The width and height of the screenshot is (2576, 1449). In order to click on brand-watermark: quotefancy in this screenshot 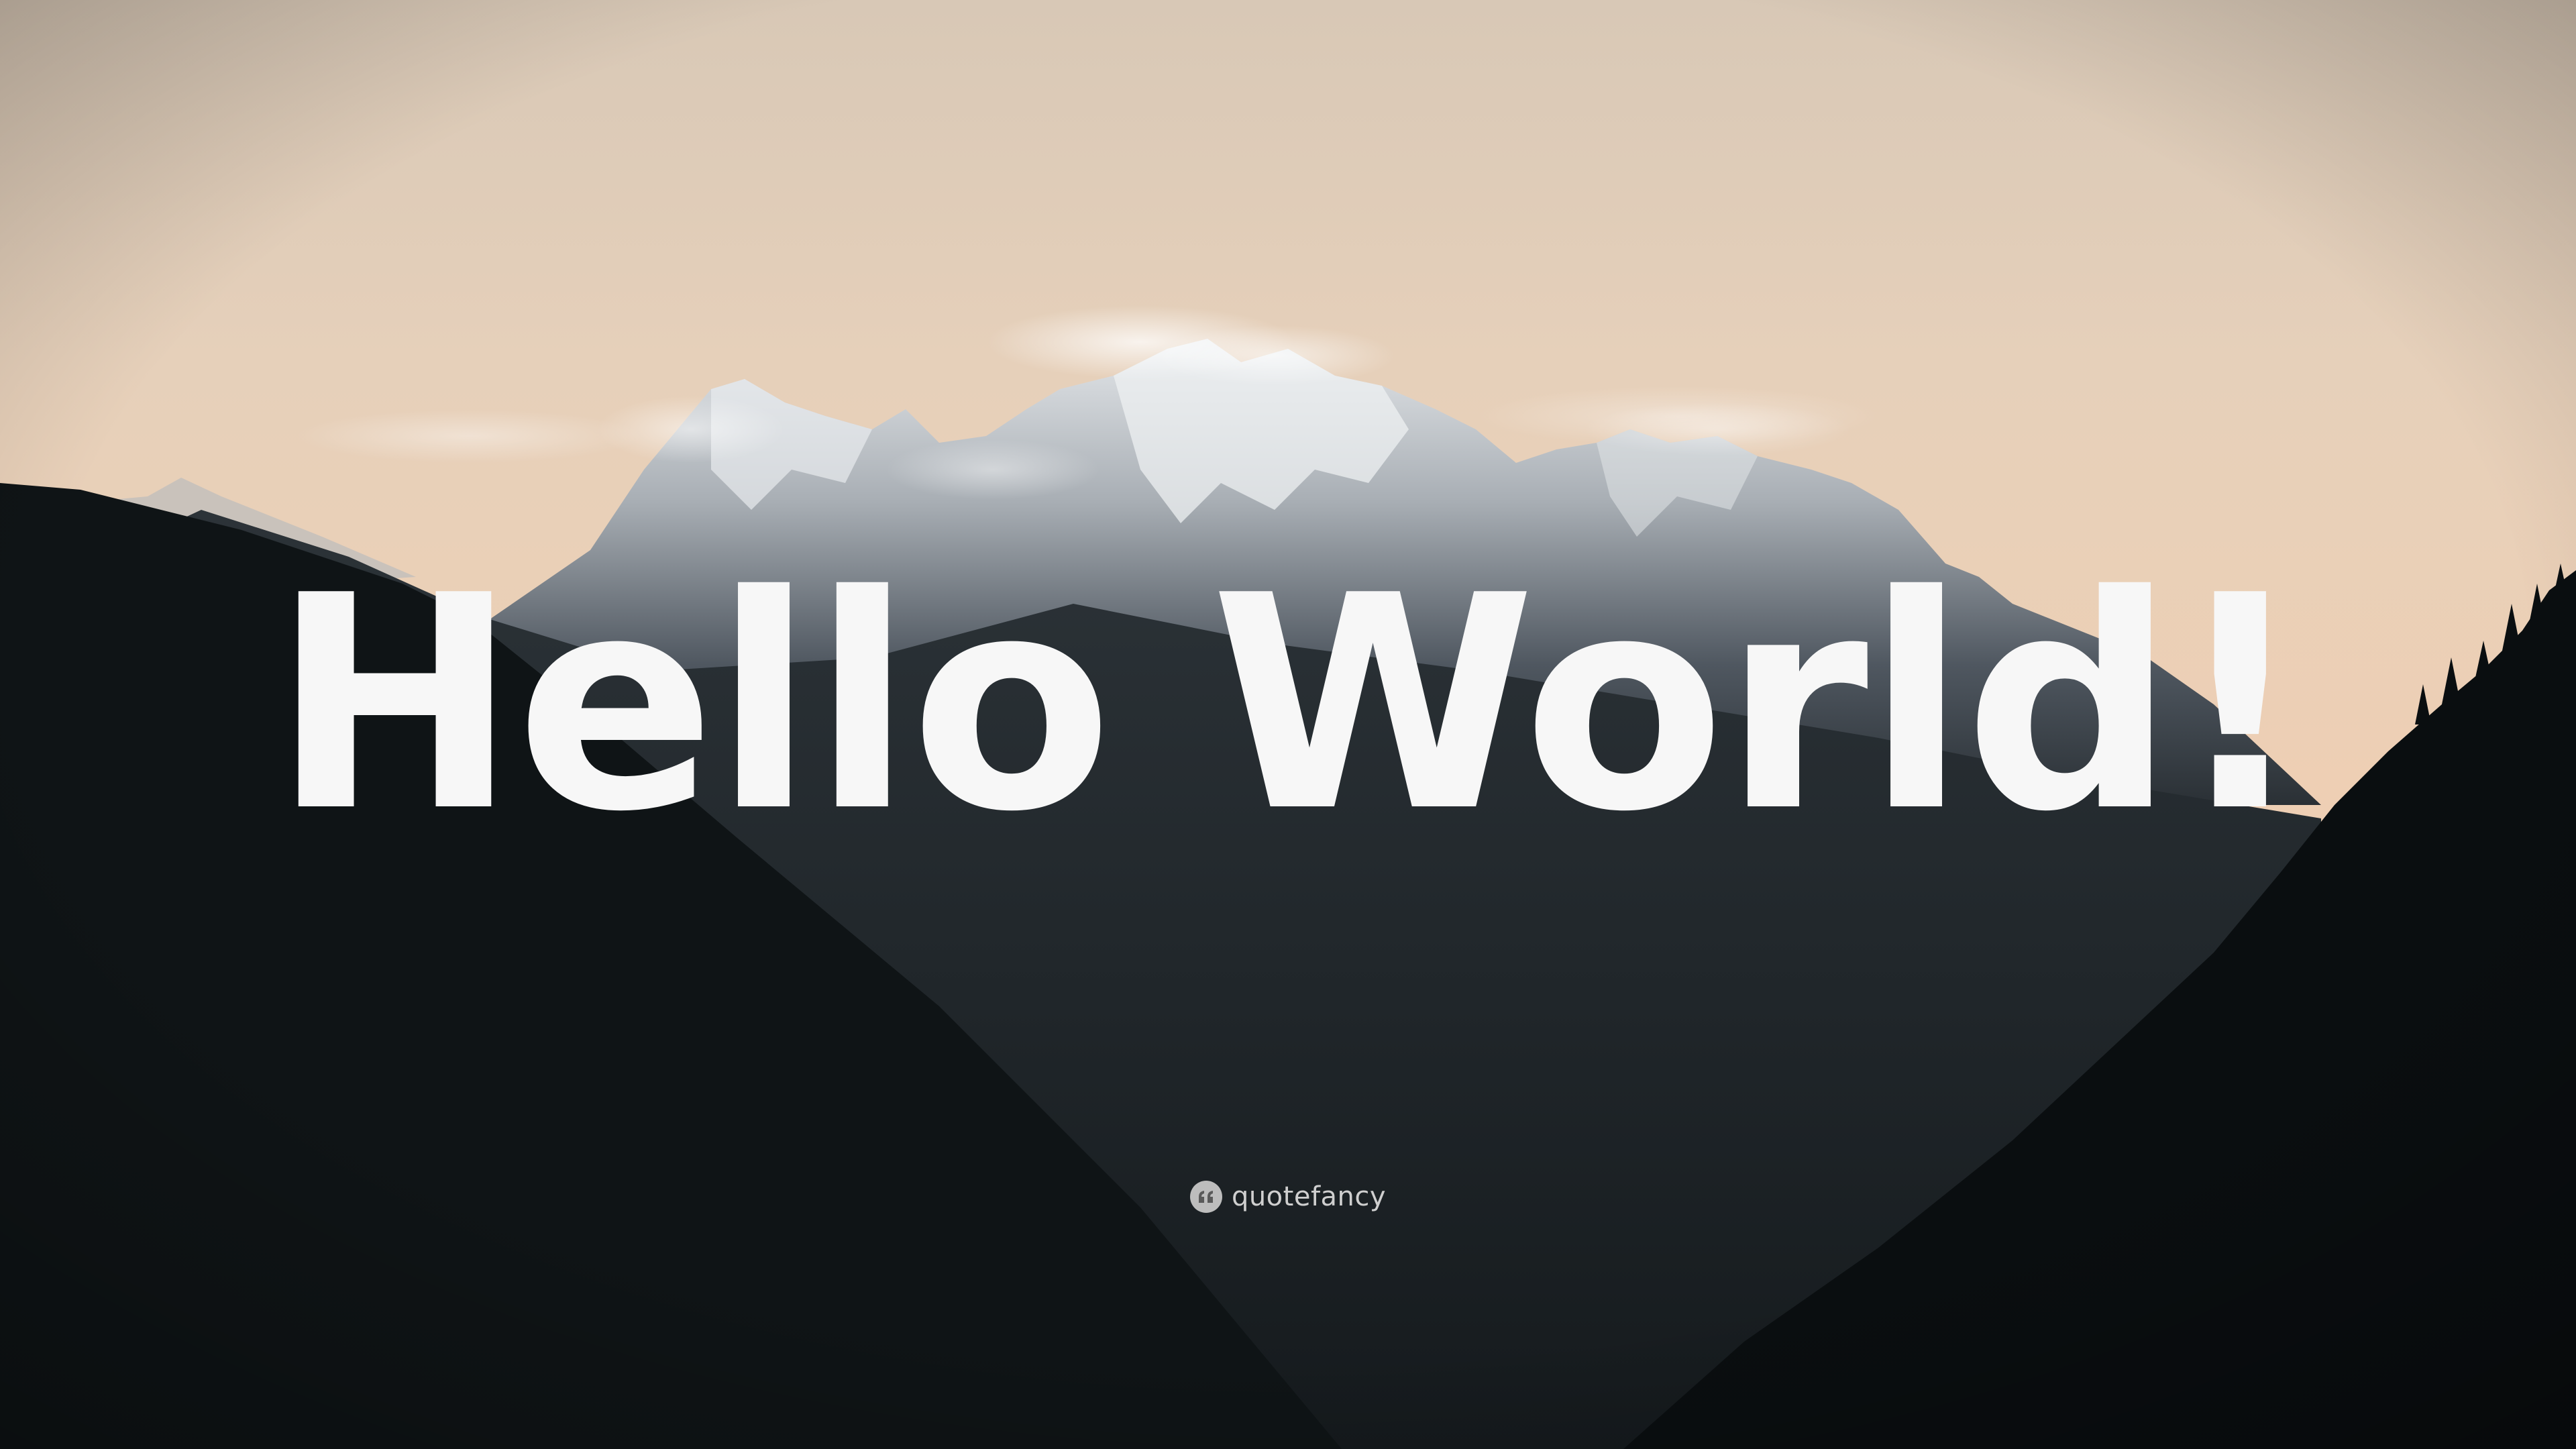, I will do `click(1288, 1197)`.